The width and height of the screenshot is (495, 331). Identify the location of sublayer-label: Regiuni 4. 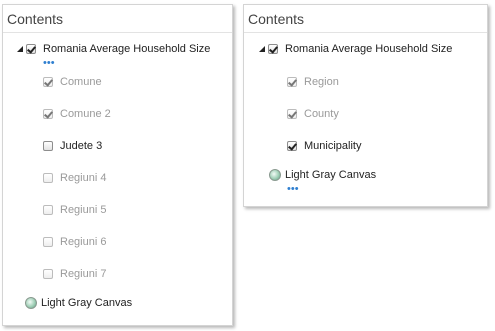
(83, 178).